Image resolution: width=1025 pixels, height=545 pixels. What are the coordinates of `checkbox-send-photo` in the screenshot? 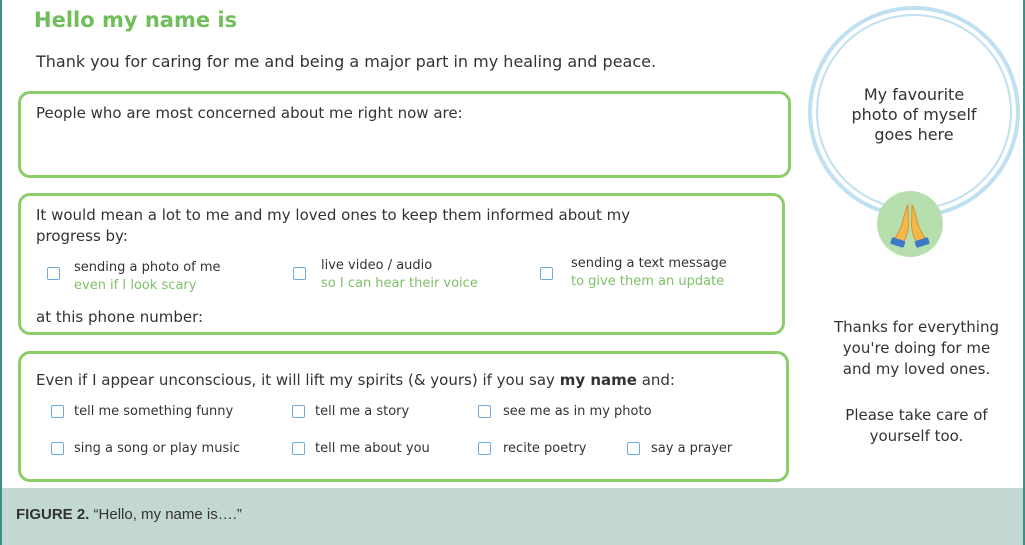 It's located at (53, 273).